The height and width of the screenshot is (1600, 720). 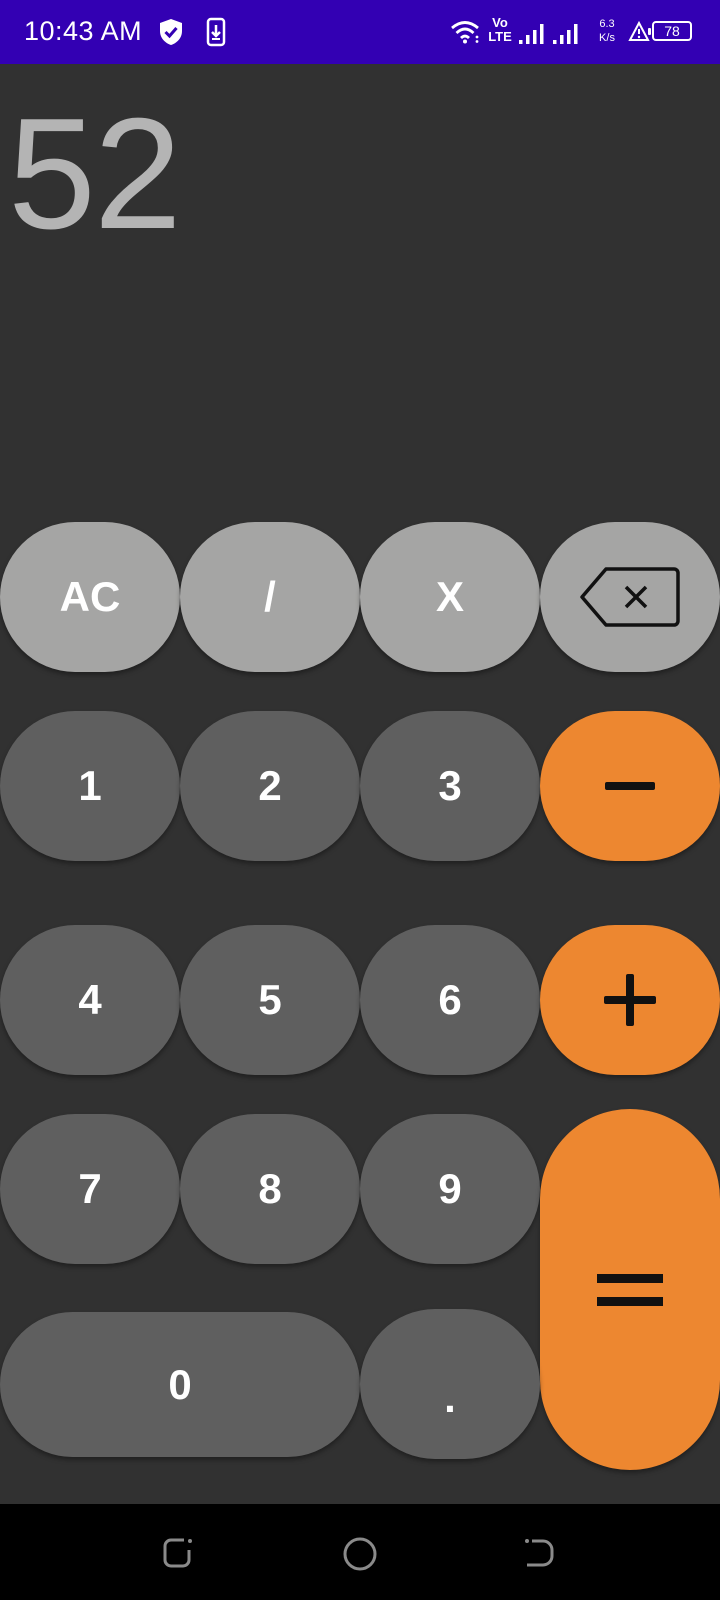 I want to click on shield-check-icon, so click(x=171, y=32).